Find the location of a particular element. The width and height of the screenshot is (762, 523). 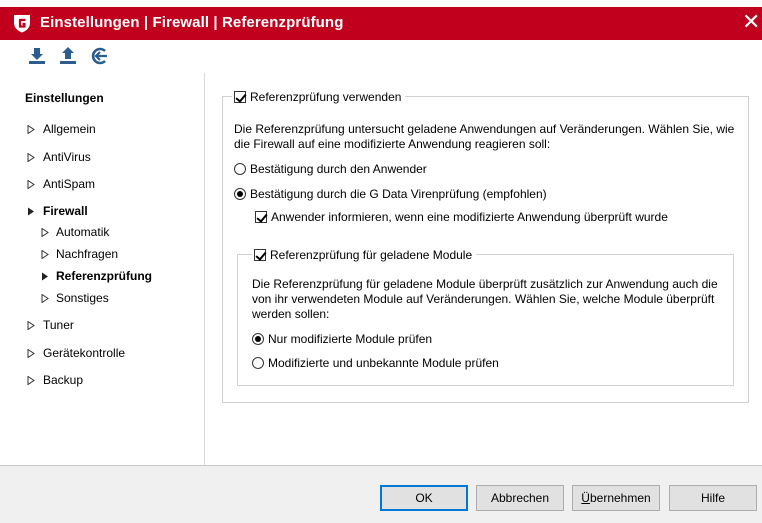

sidebar-item-nachfragen: Nachfragen is located at coordinates (79, 254).